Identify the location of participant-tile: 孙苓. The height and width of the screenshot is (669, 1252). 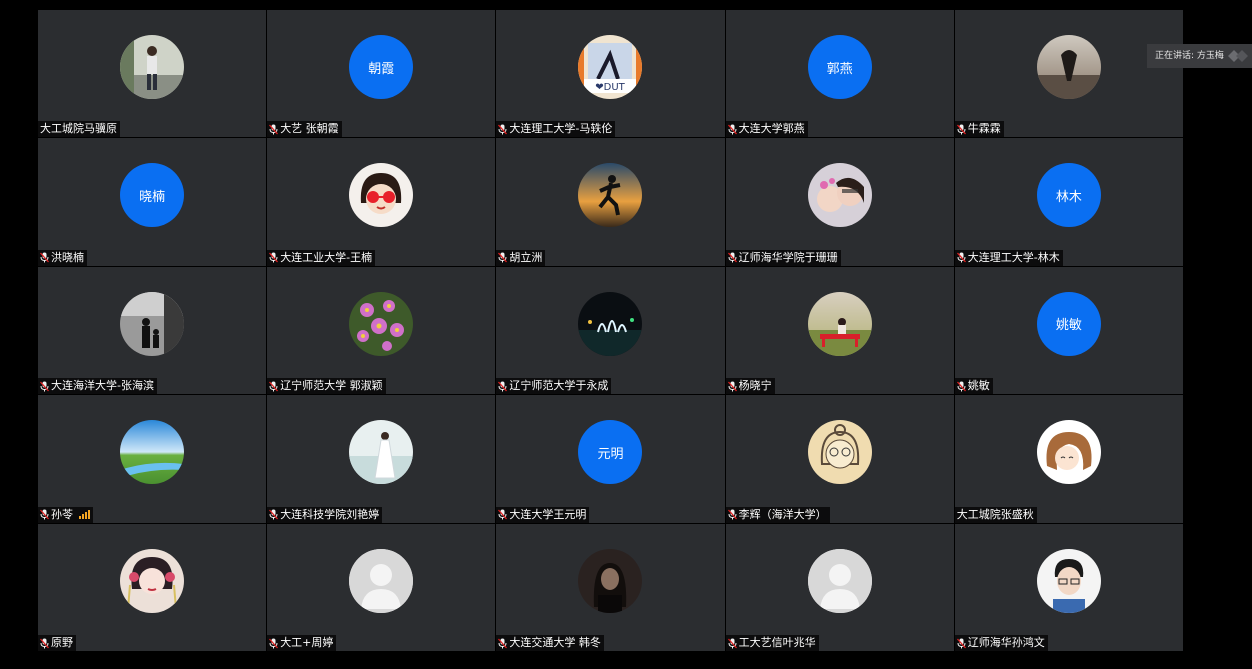
(152, 459).